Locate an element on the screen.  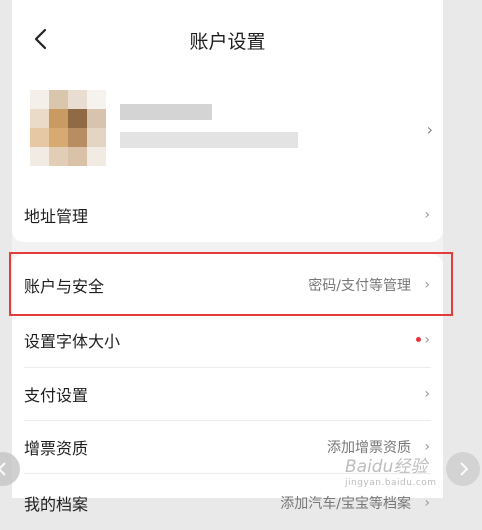
row-label: 增票资质 is located at coordinates (56, 448).